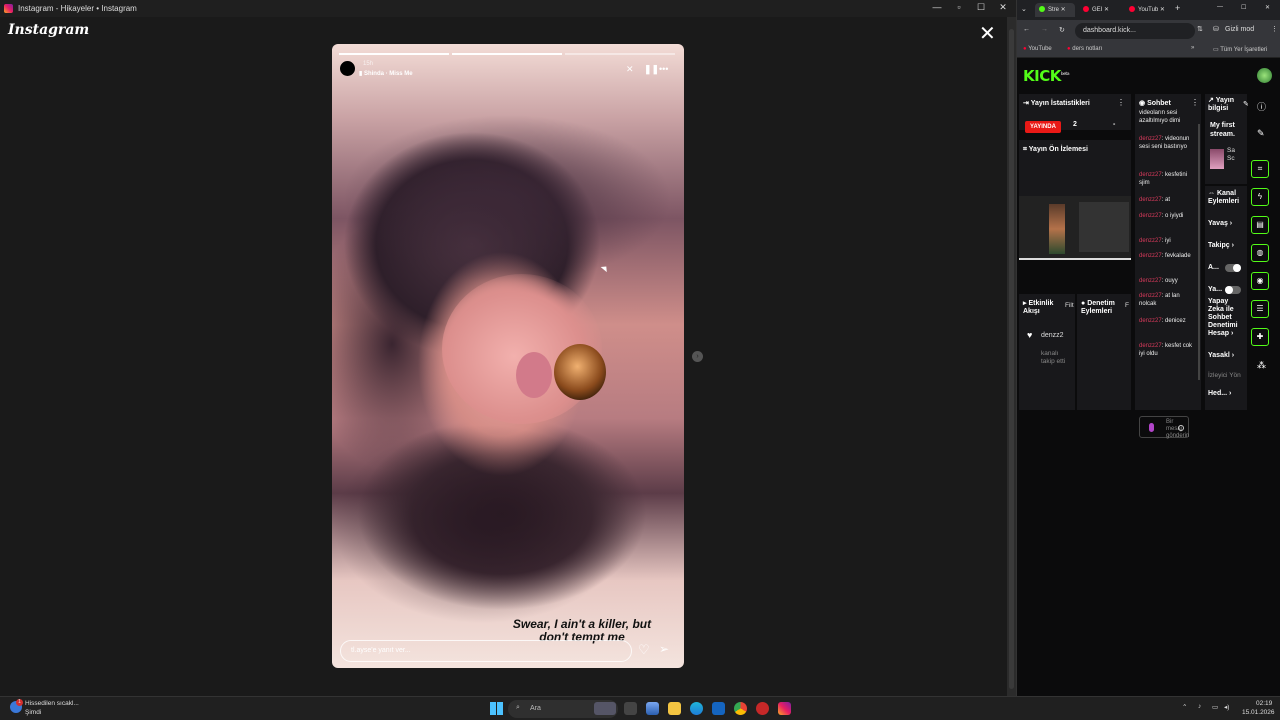 Image resolution: width=1280 pixels, height=720 pixels. What do you see at coordinates (19, 702) in the screenshot?
I see `weather-badge: 1` at bounding box center [19, 702].